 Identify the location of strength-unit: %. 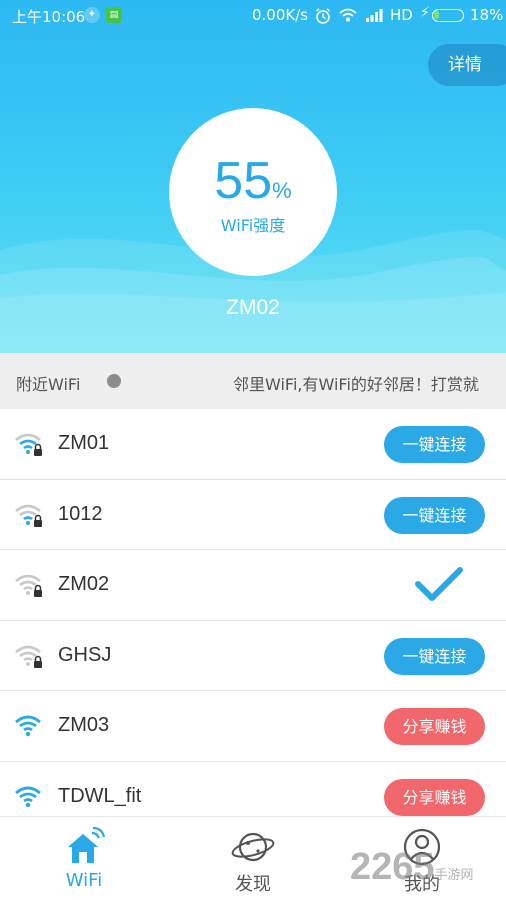
(282, 190).